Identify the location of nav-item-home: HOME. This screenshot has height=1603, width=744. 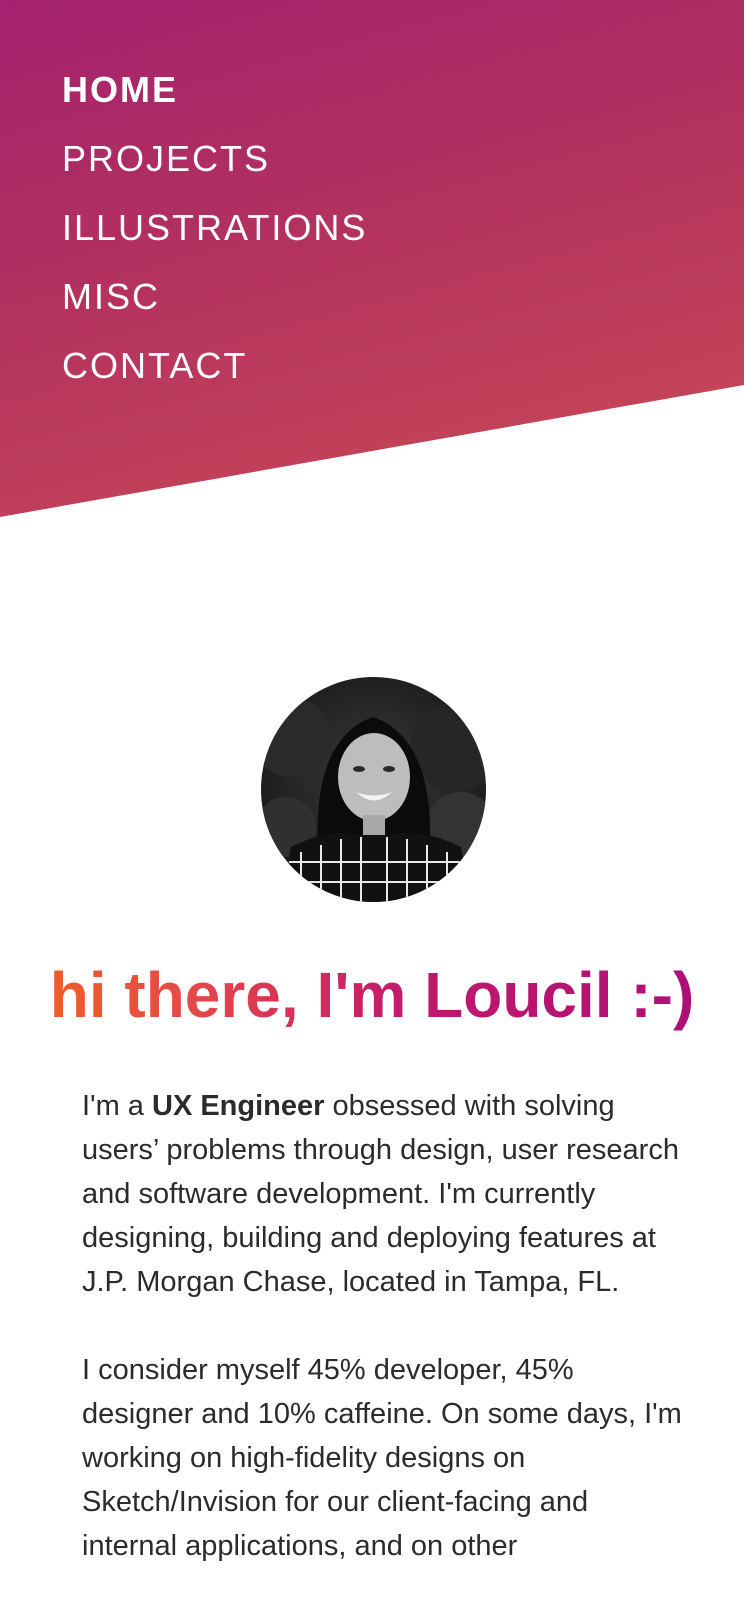
(214, 104).